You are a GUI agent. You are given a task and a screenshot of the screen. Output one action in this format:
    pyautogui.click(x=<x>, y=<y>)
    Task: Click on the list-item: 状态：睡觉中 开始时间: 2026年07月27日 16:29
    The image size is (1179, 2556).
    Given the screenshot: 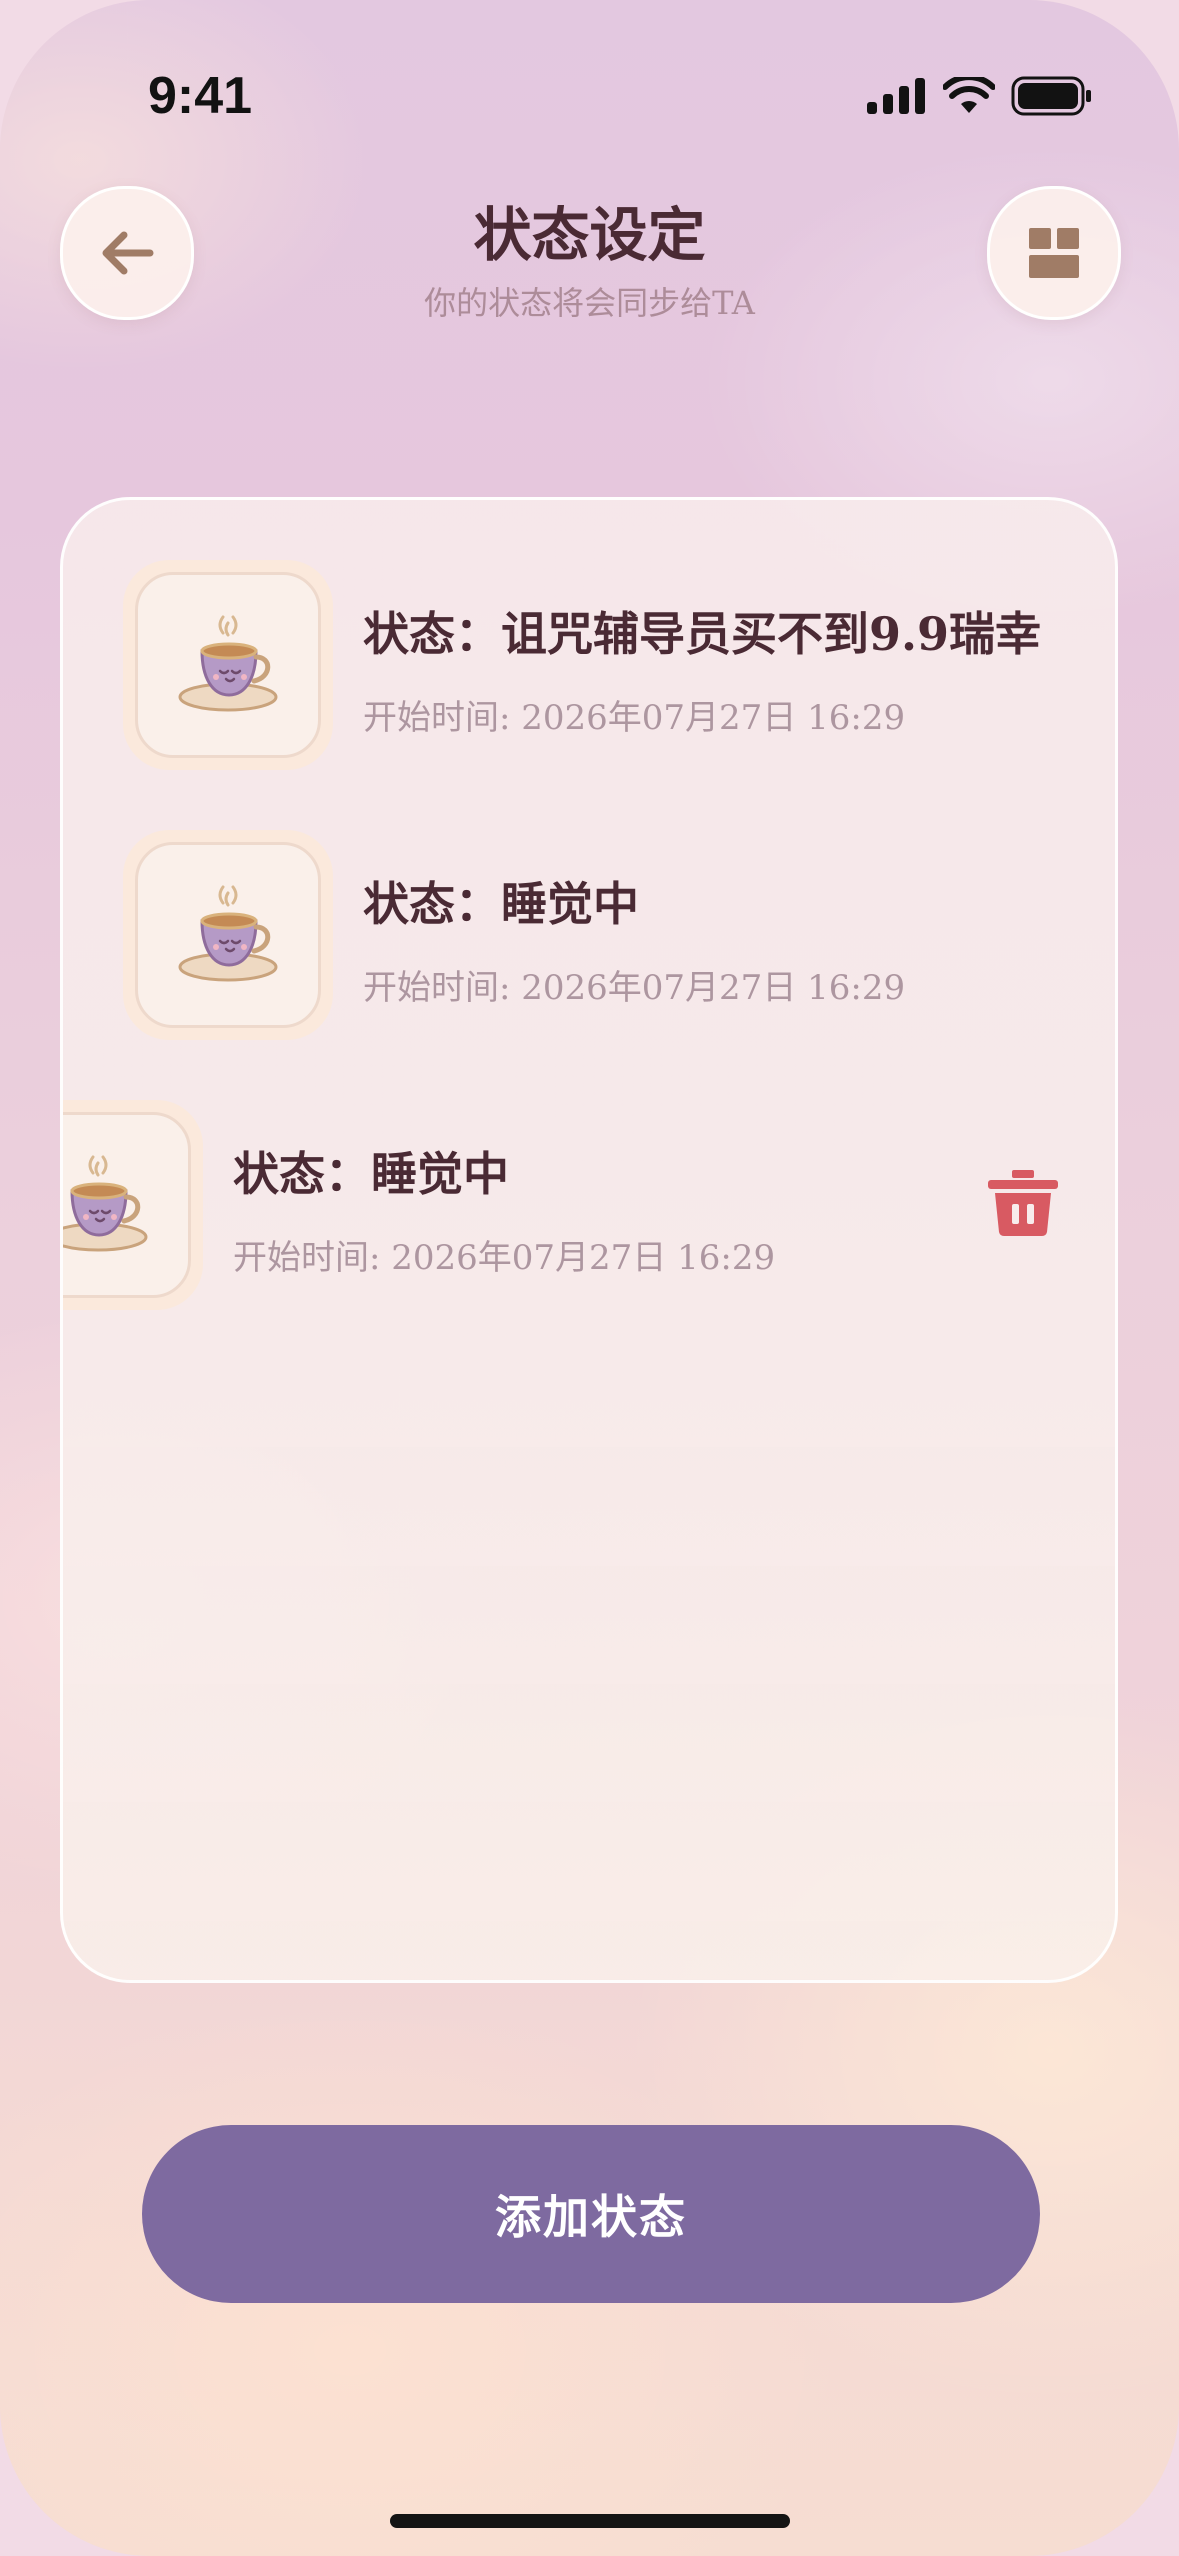 What is the action you would take?
    pyautogui.click(x=589, y=935)
    